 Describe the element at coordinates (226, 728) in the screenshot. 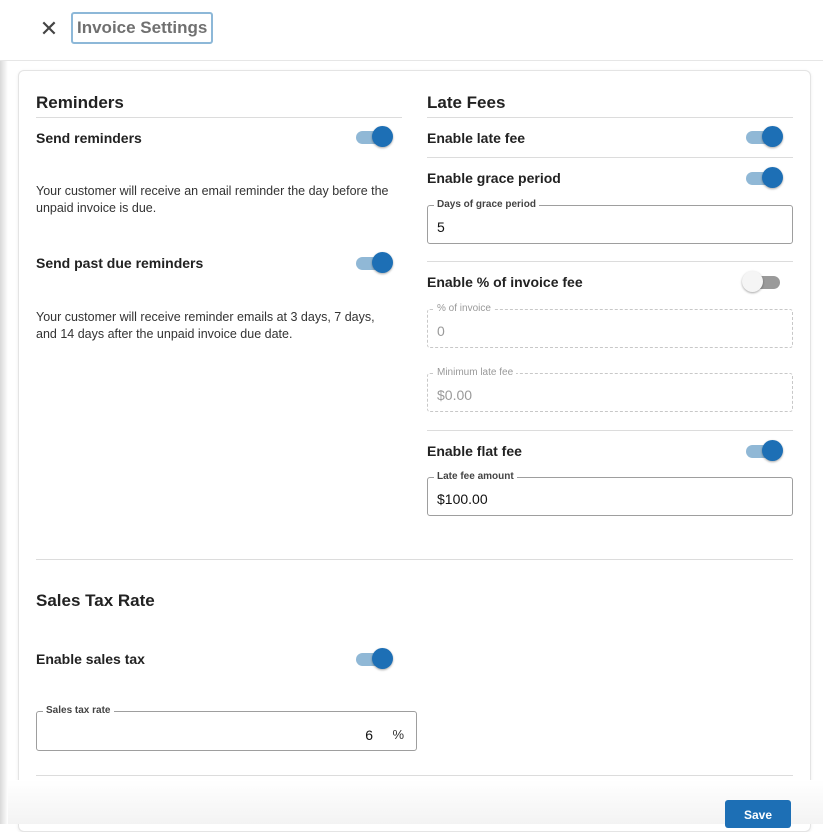

I see `sales-tax-rate-field: Sales tax rate 6 %` at that location.